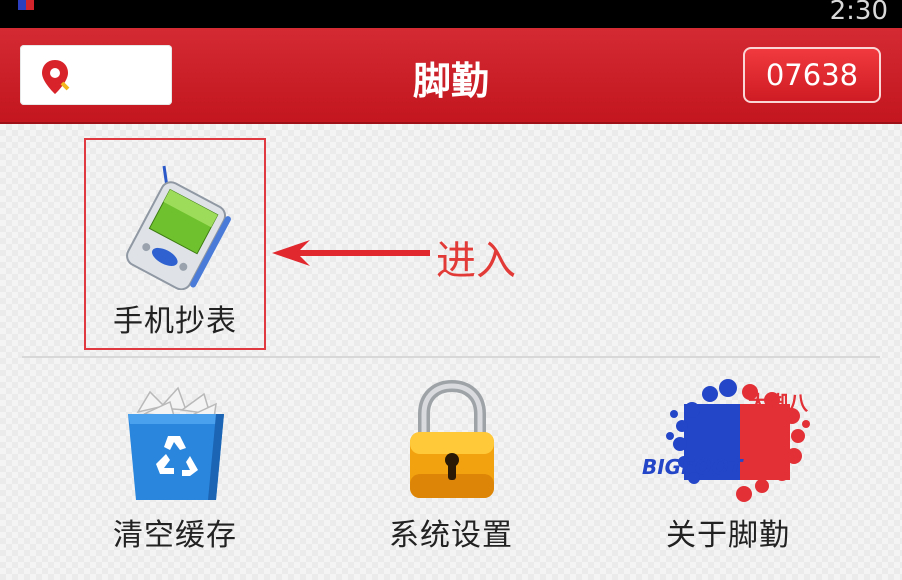 This screenshot has height=580, width=902. What do you see at coordinates (476, 261) in the screenshot?
I see `annotation-label: 进入` at bounding box center [476, 261].